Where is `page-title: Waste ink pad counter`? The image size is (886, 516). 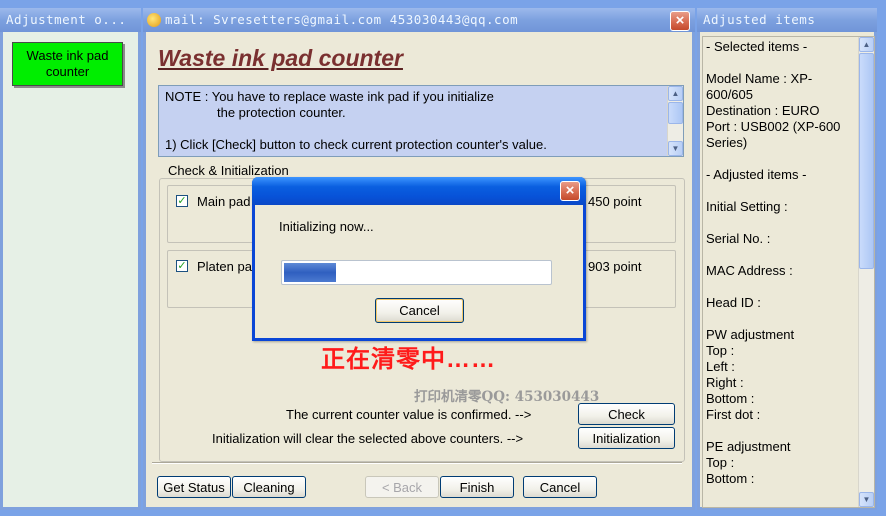 page-title: Waste ink pad counter is located at coordinates (280, 58).